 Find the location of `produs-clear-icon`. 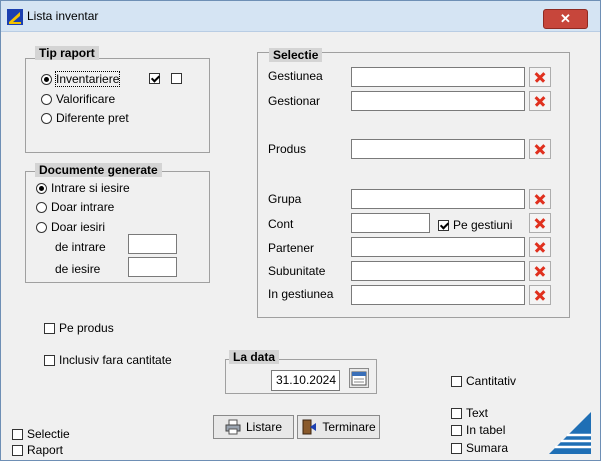

produs-clear-icon is located at coordinates (540, 149).